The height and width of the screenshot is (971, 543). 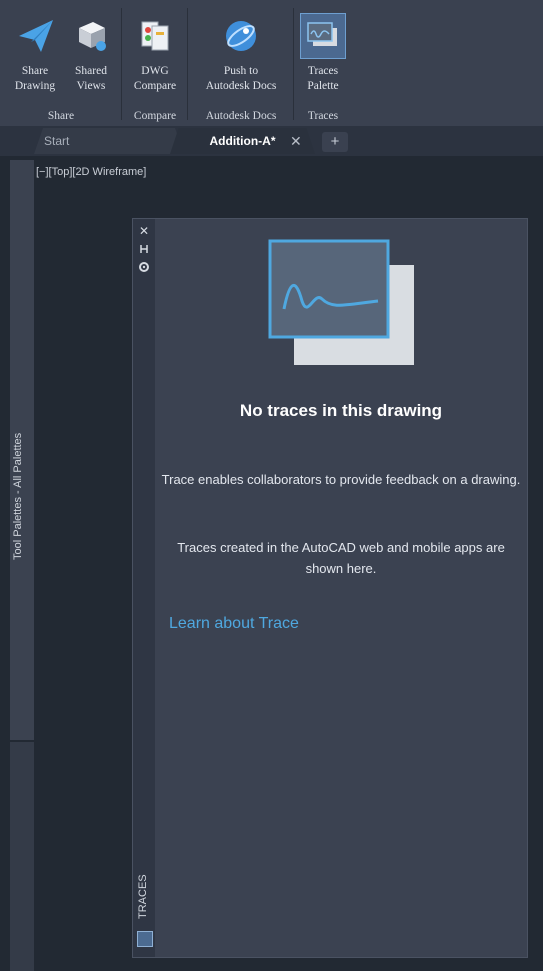 I want to click on push-to-docs-button: Push to Autodesk Docs, so click(x=241, y=54).